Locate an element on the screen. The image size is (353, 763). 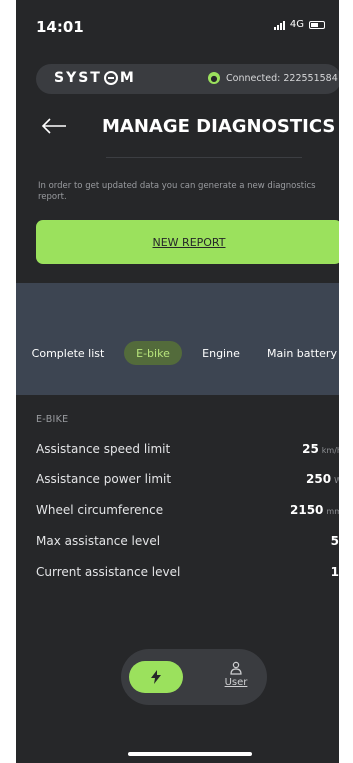
battery-icon is located at coordinates (317, 24).